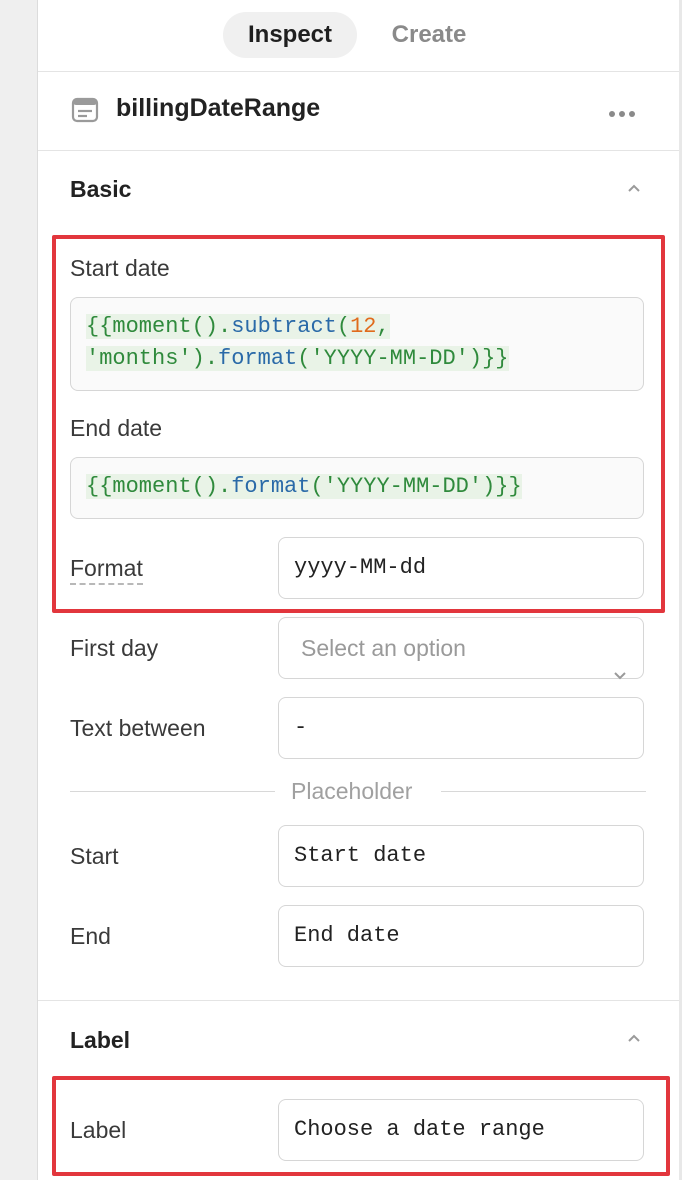 The width and height of the screenshot is (682, 1180). Describe the element at coordinates (461, 856) in the screenshot. I see `start-placeholder-input: Start date` at that location.